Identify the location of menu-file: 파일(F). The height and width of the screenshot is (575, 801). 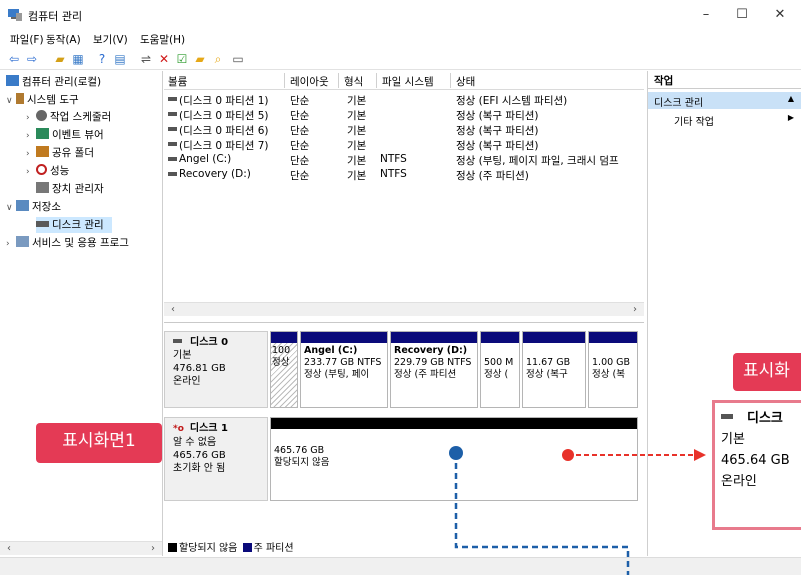
(27, 39).